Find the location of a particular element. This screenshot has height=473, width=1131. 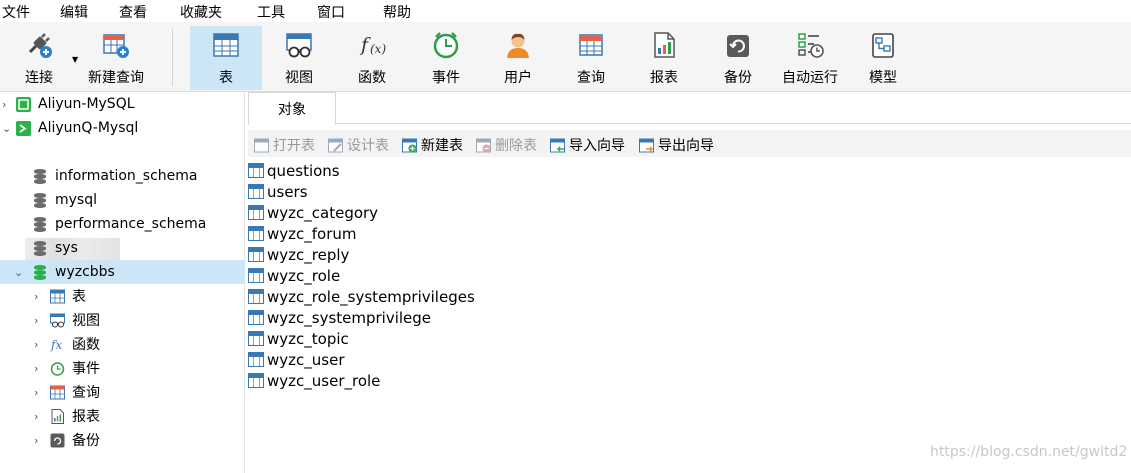

list-item: wyzc_category is located at coordinates (313, 212).